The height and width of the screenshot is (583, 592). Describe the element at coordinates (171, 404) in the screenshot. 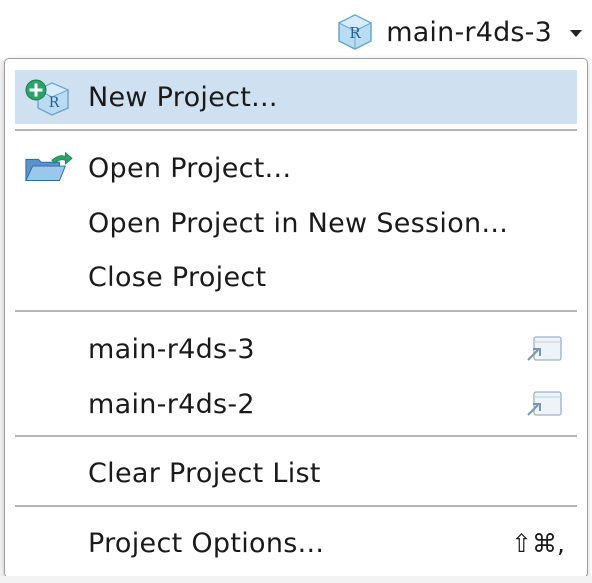

I see `menu-item-label: main-r4ds-2` at that location.